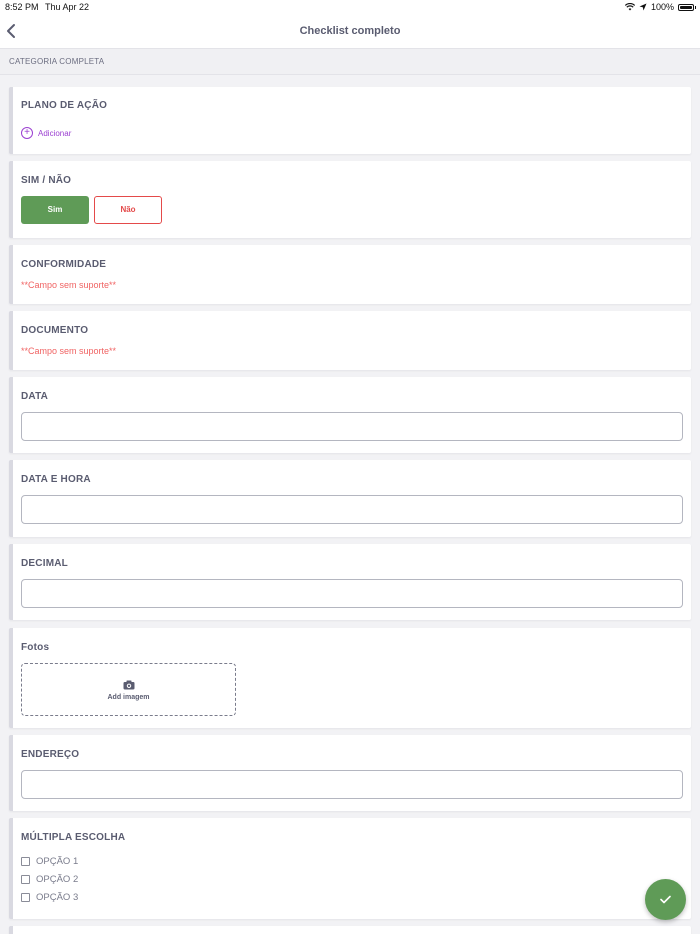  I want to click on card-data-e-hora: DATA E HORA, so click(350, 498).